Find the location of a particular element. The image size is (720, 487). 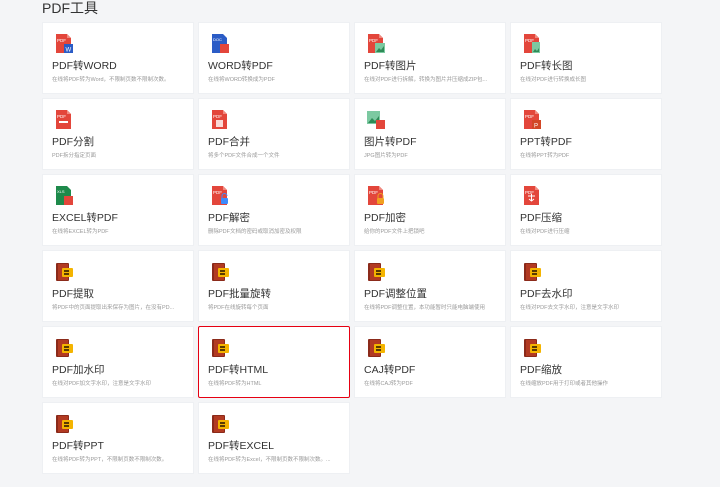

svg-text: DOC is located at coordinates (217, 39).